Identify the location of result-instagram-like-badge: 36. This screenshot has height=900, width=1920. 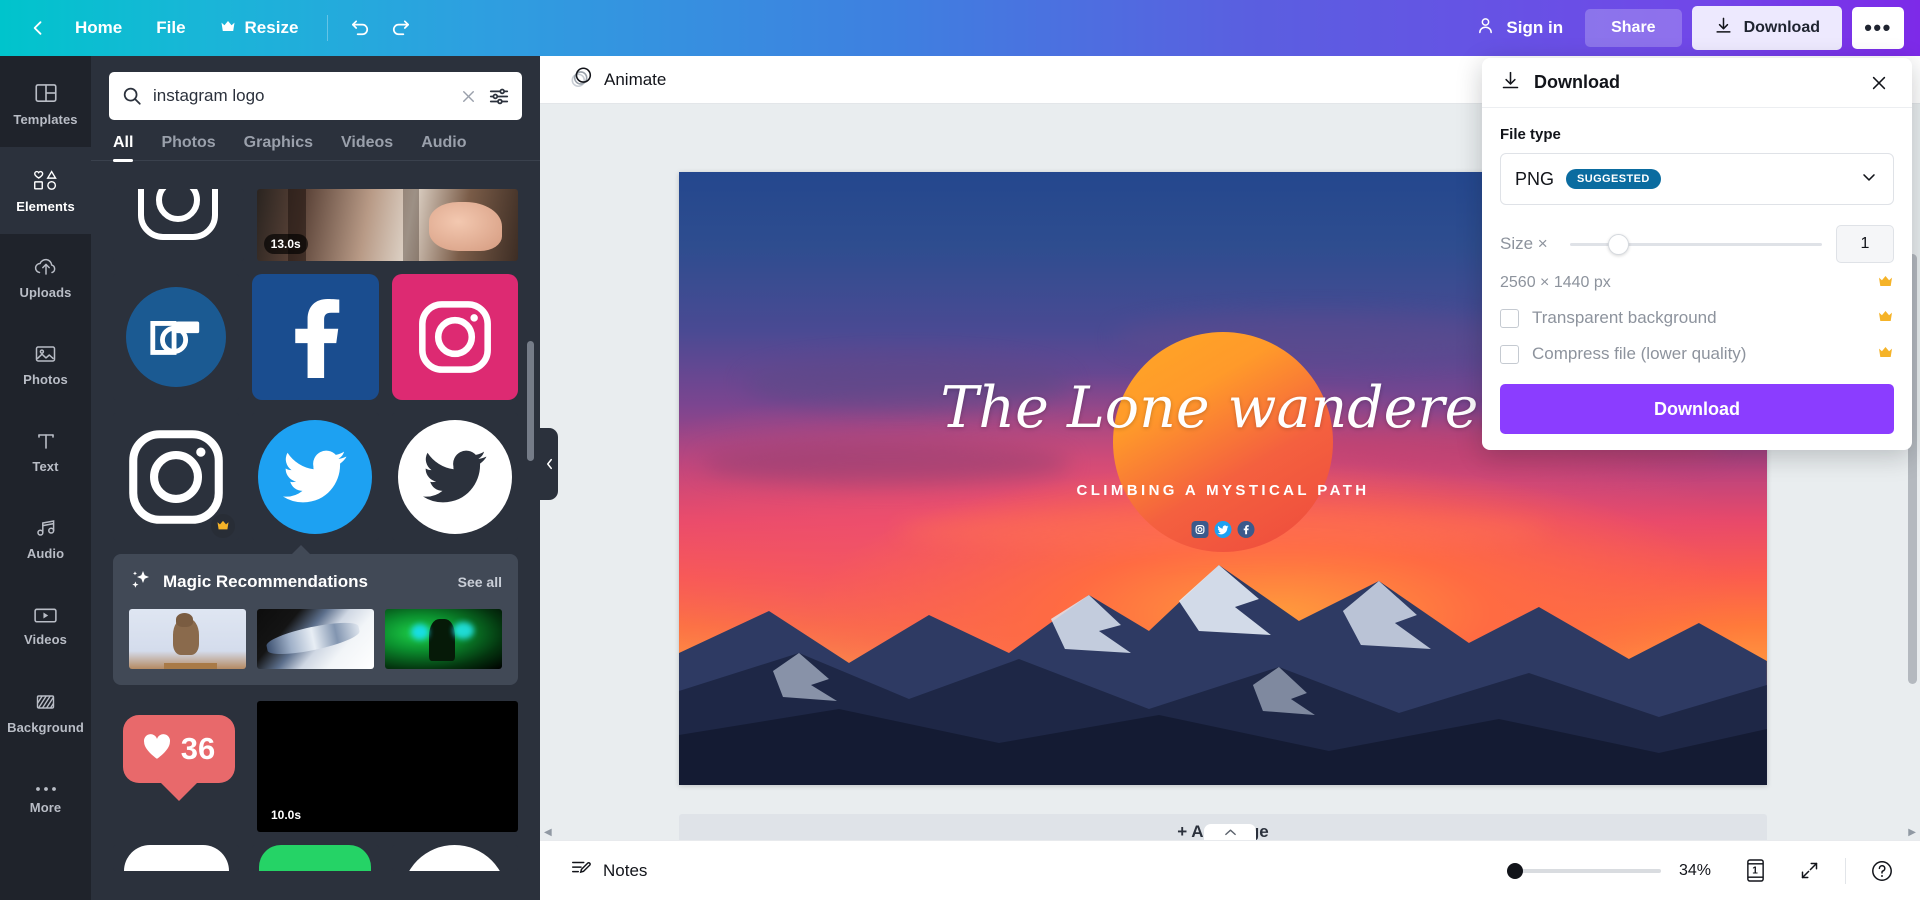
(178, 766).